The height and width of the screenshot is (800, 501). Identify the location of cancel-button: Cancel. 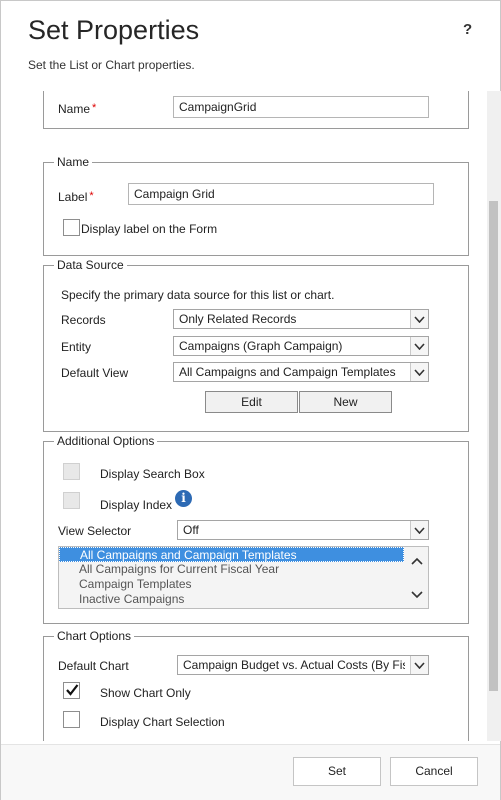
(434, 771).